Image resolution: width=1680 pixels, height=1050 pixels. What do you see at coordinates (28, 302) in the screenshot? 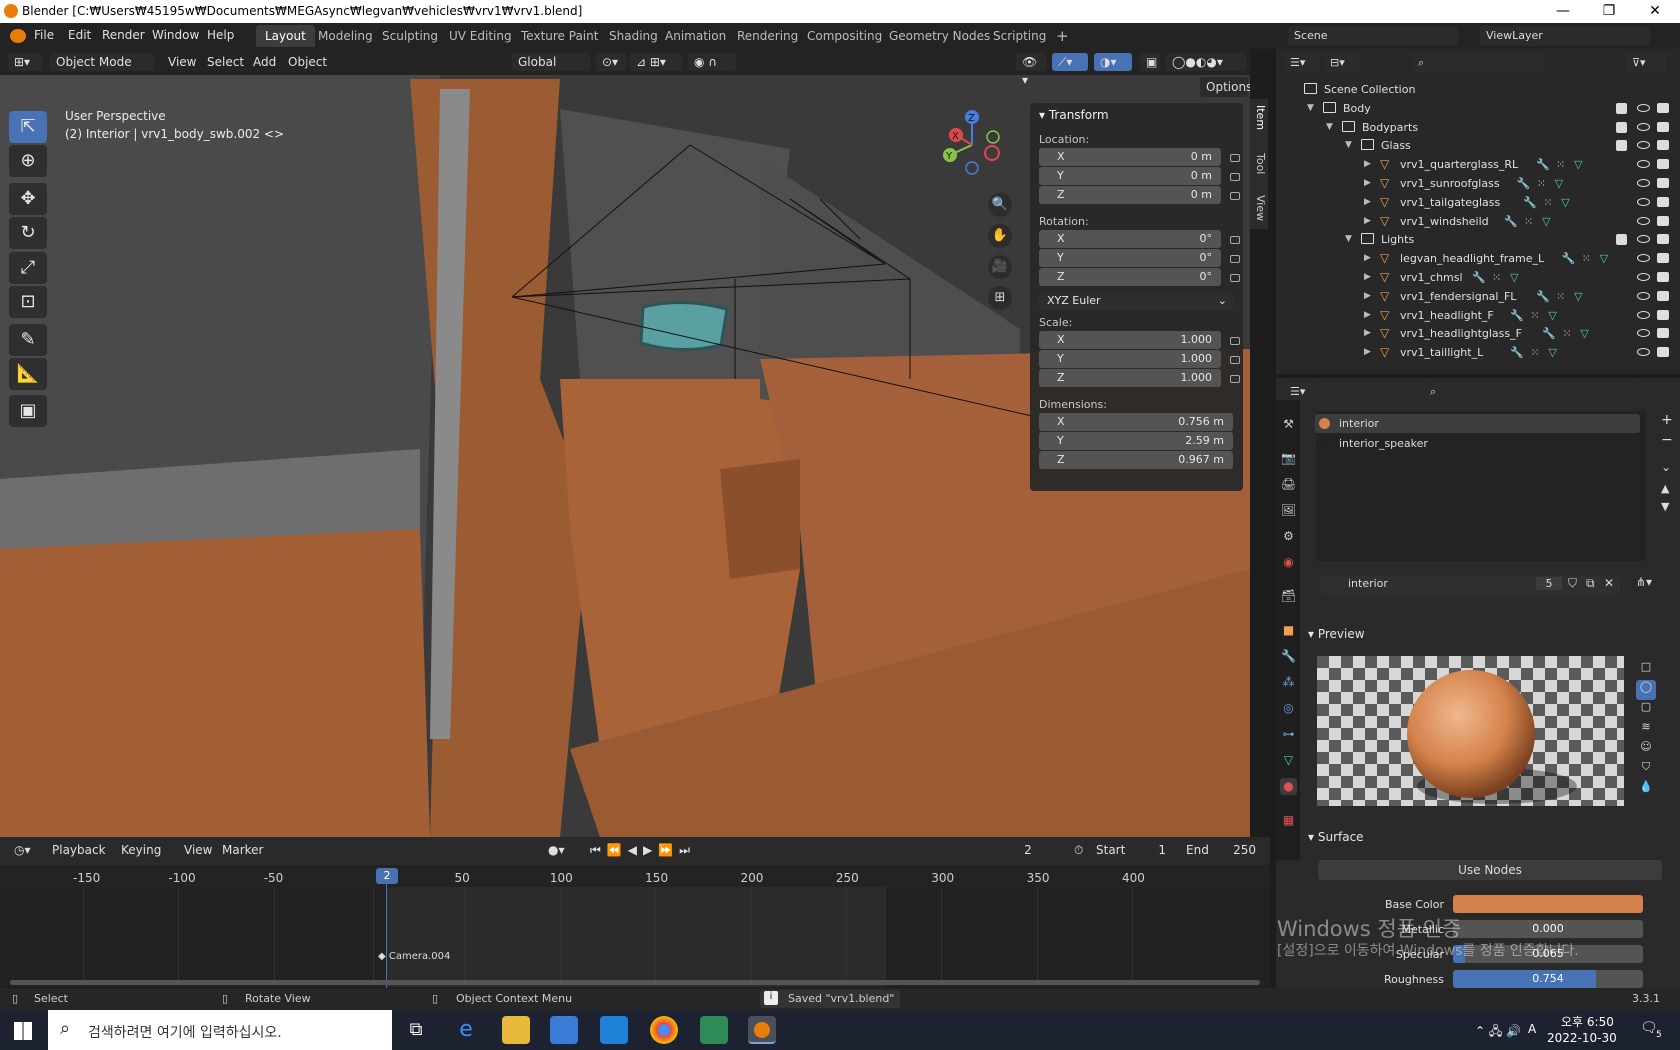
I see `transform-tool-icon: ⊡` at bounding box center [28, 302].